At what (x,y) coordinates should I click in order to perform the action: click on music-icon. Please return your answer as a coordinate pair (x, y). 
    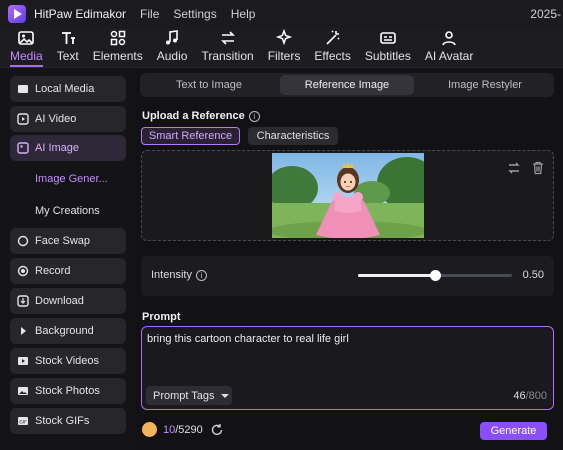
    Looking at the image, I should click on (172, 37).